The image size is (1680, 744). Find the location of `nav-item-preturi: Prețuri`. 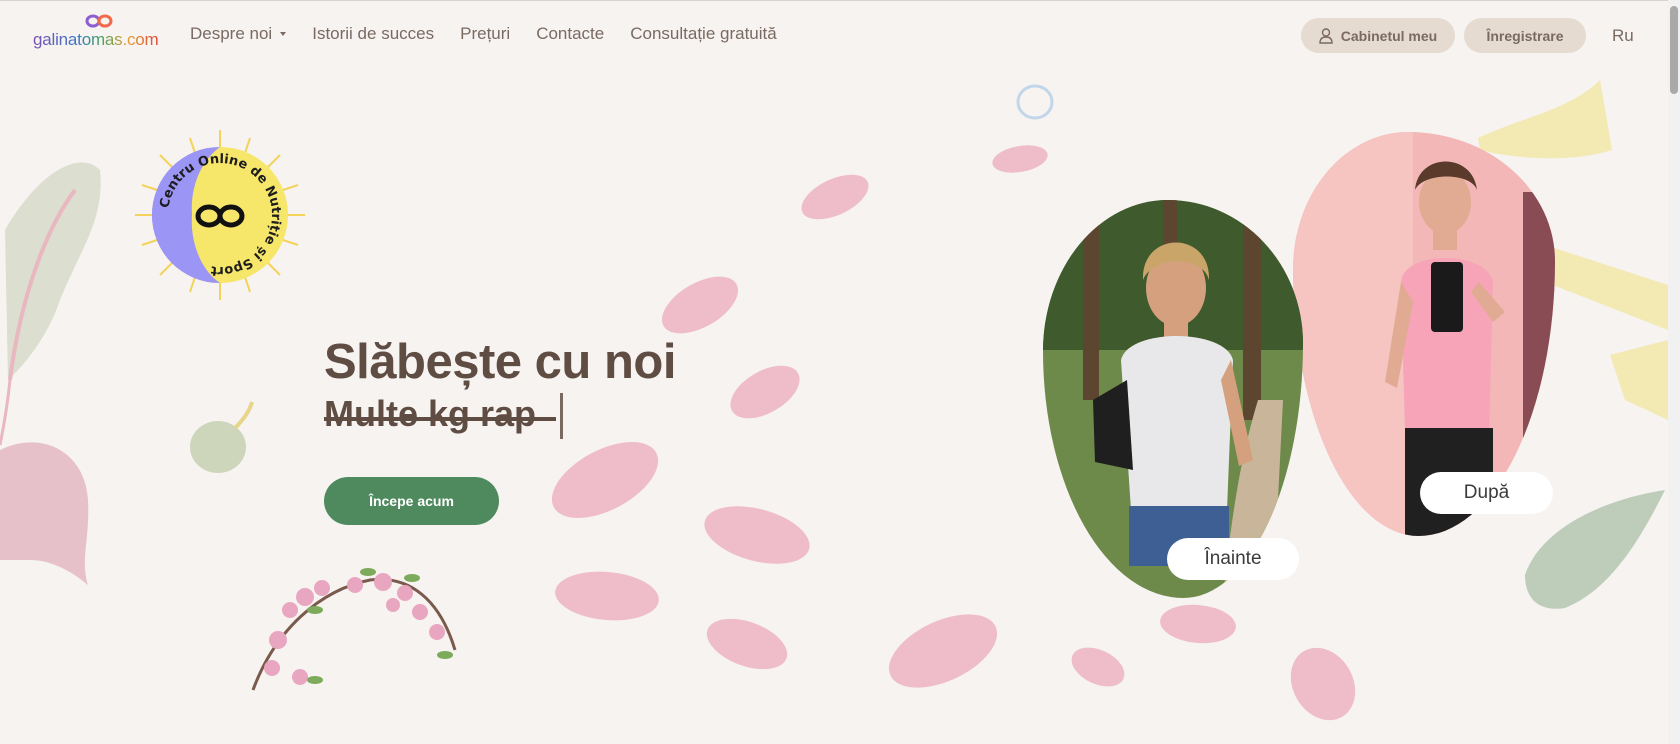

nav-item-preturi: Prețuri is located at coordinates (485, 34).